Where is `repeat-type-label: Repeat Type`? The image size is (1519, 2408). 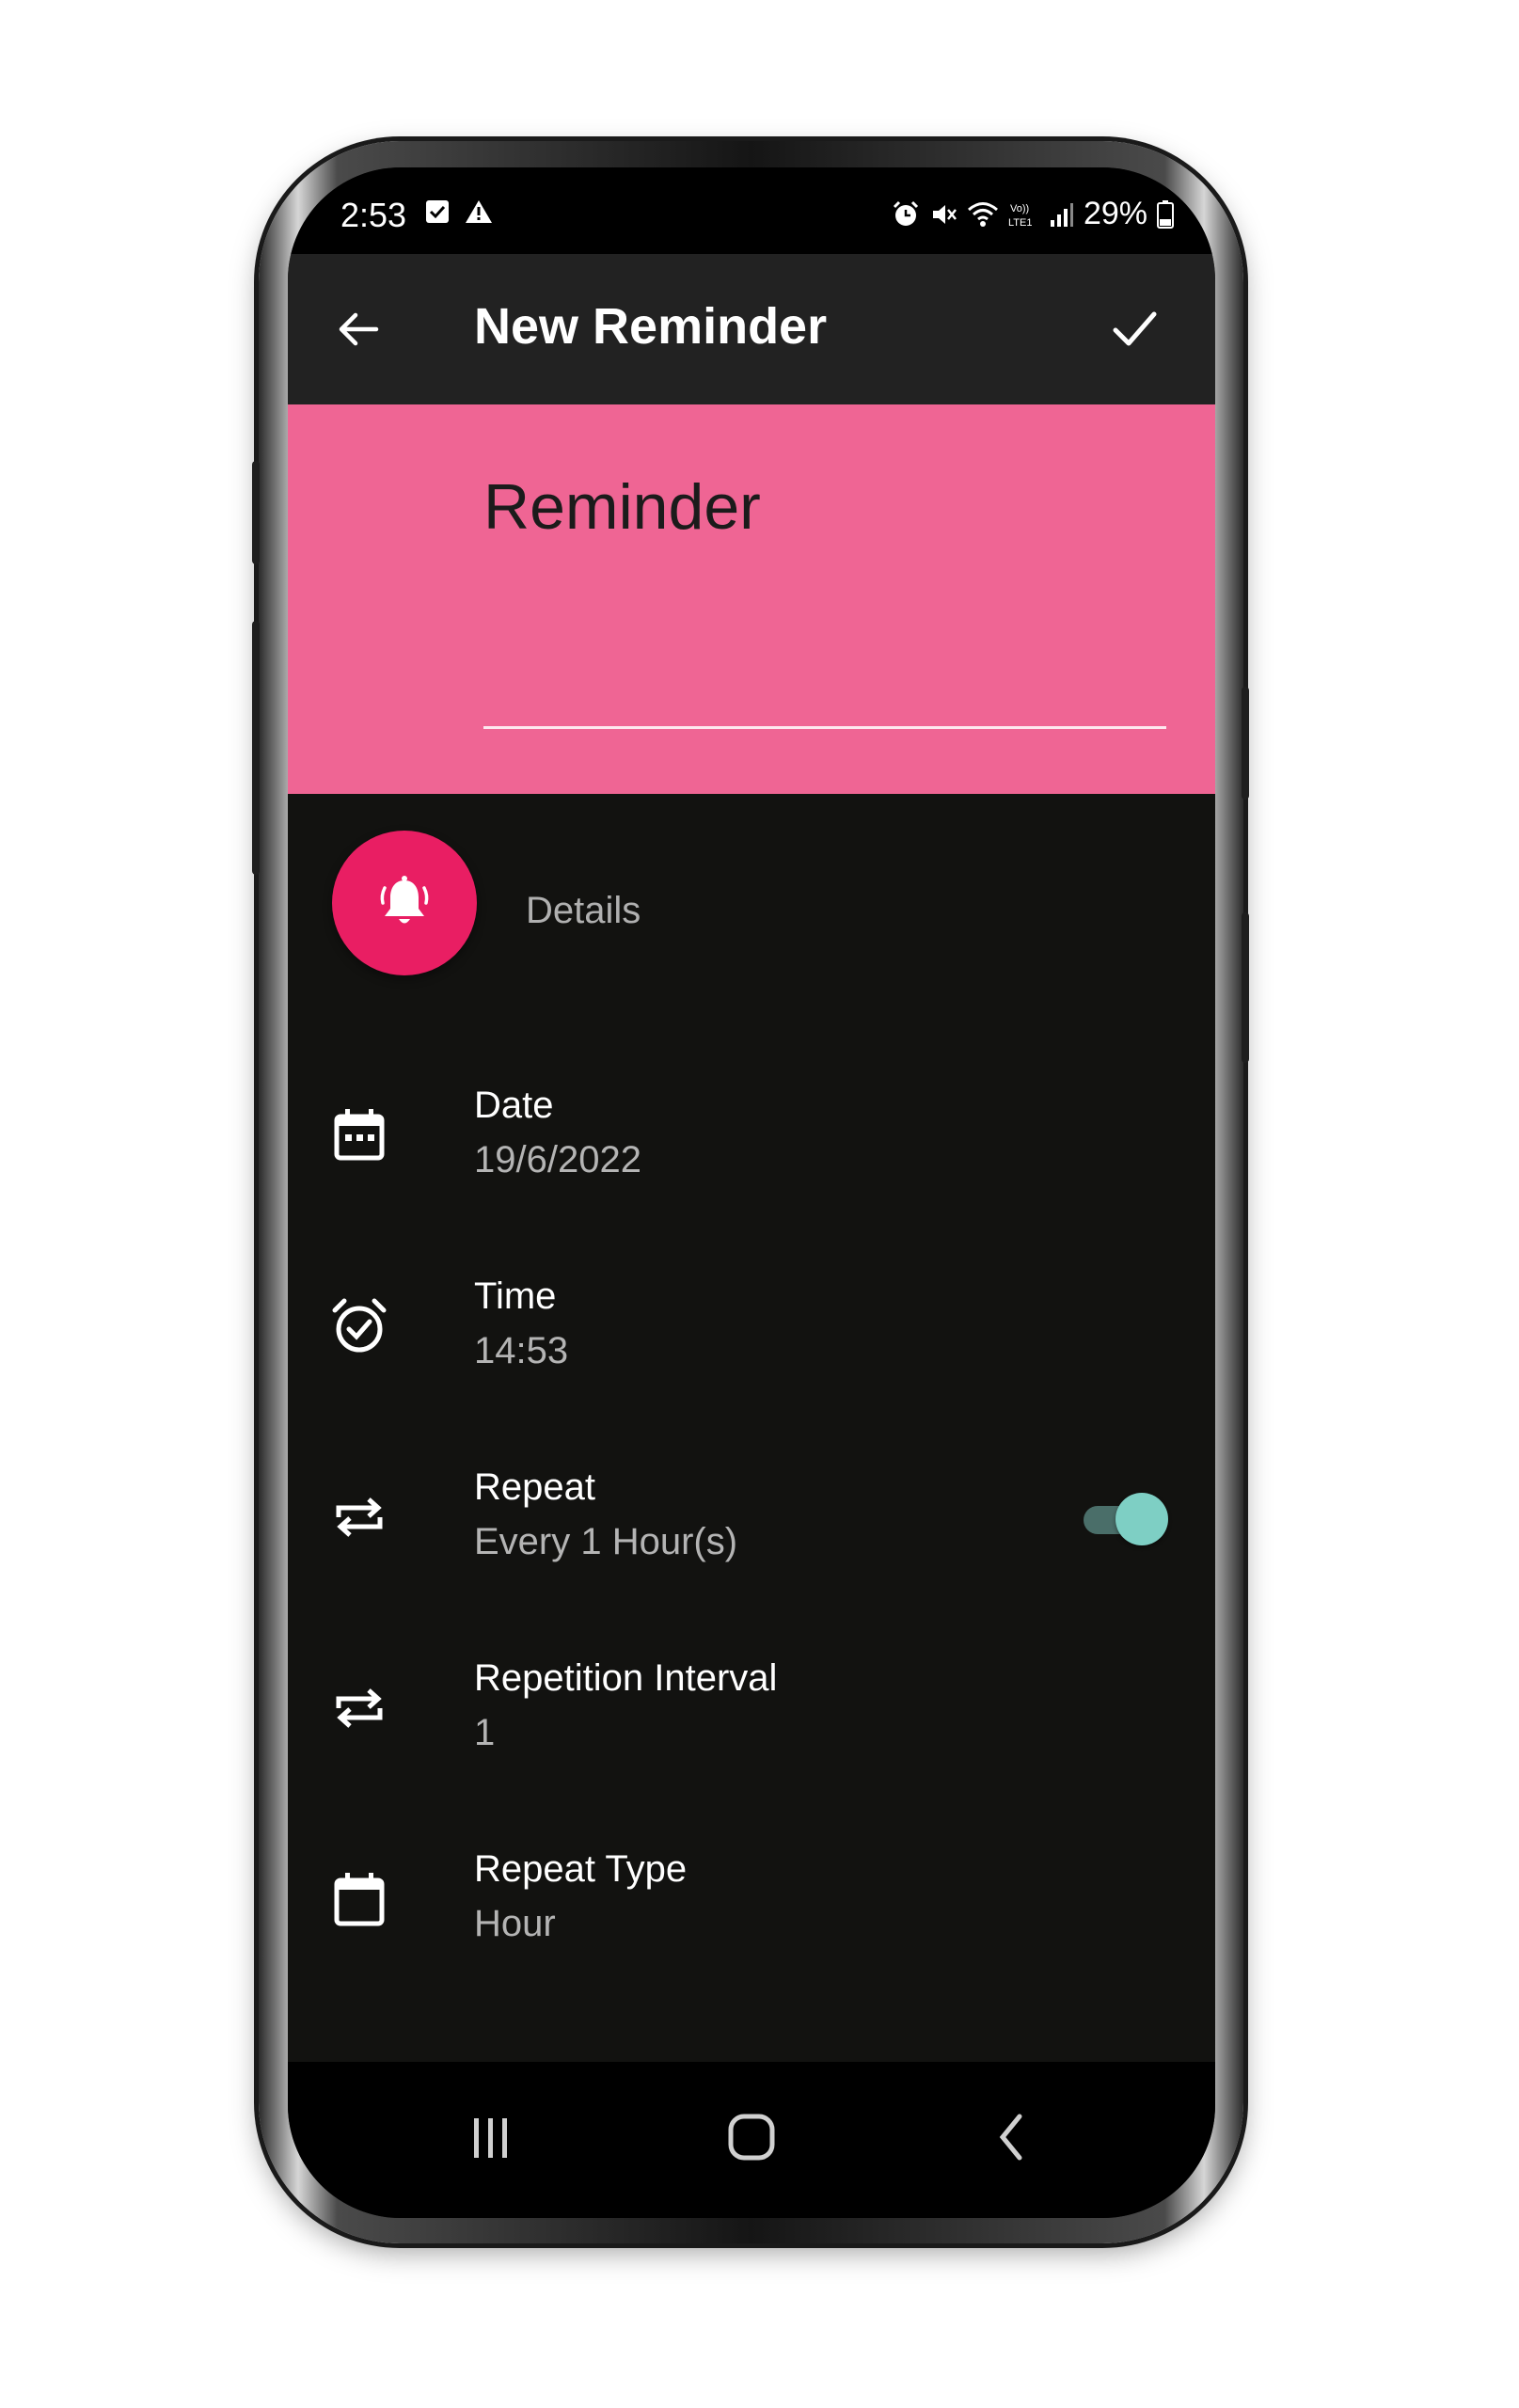 repeat-type-label: Repeat Type is located at coordinates (581, 1869).